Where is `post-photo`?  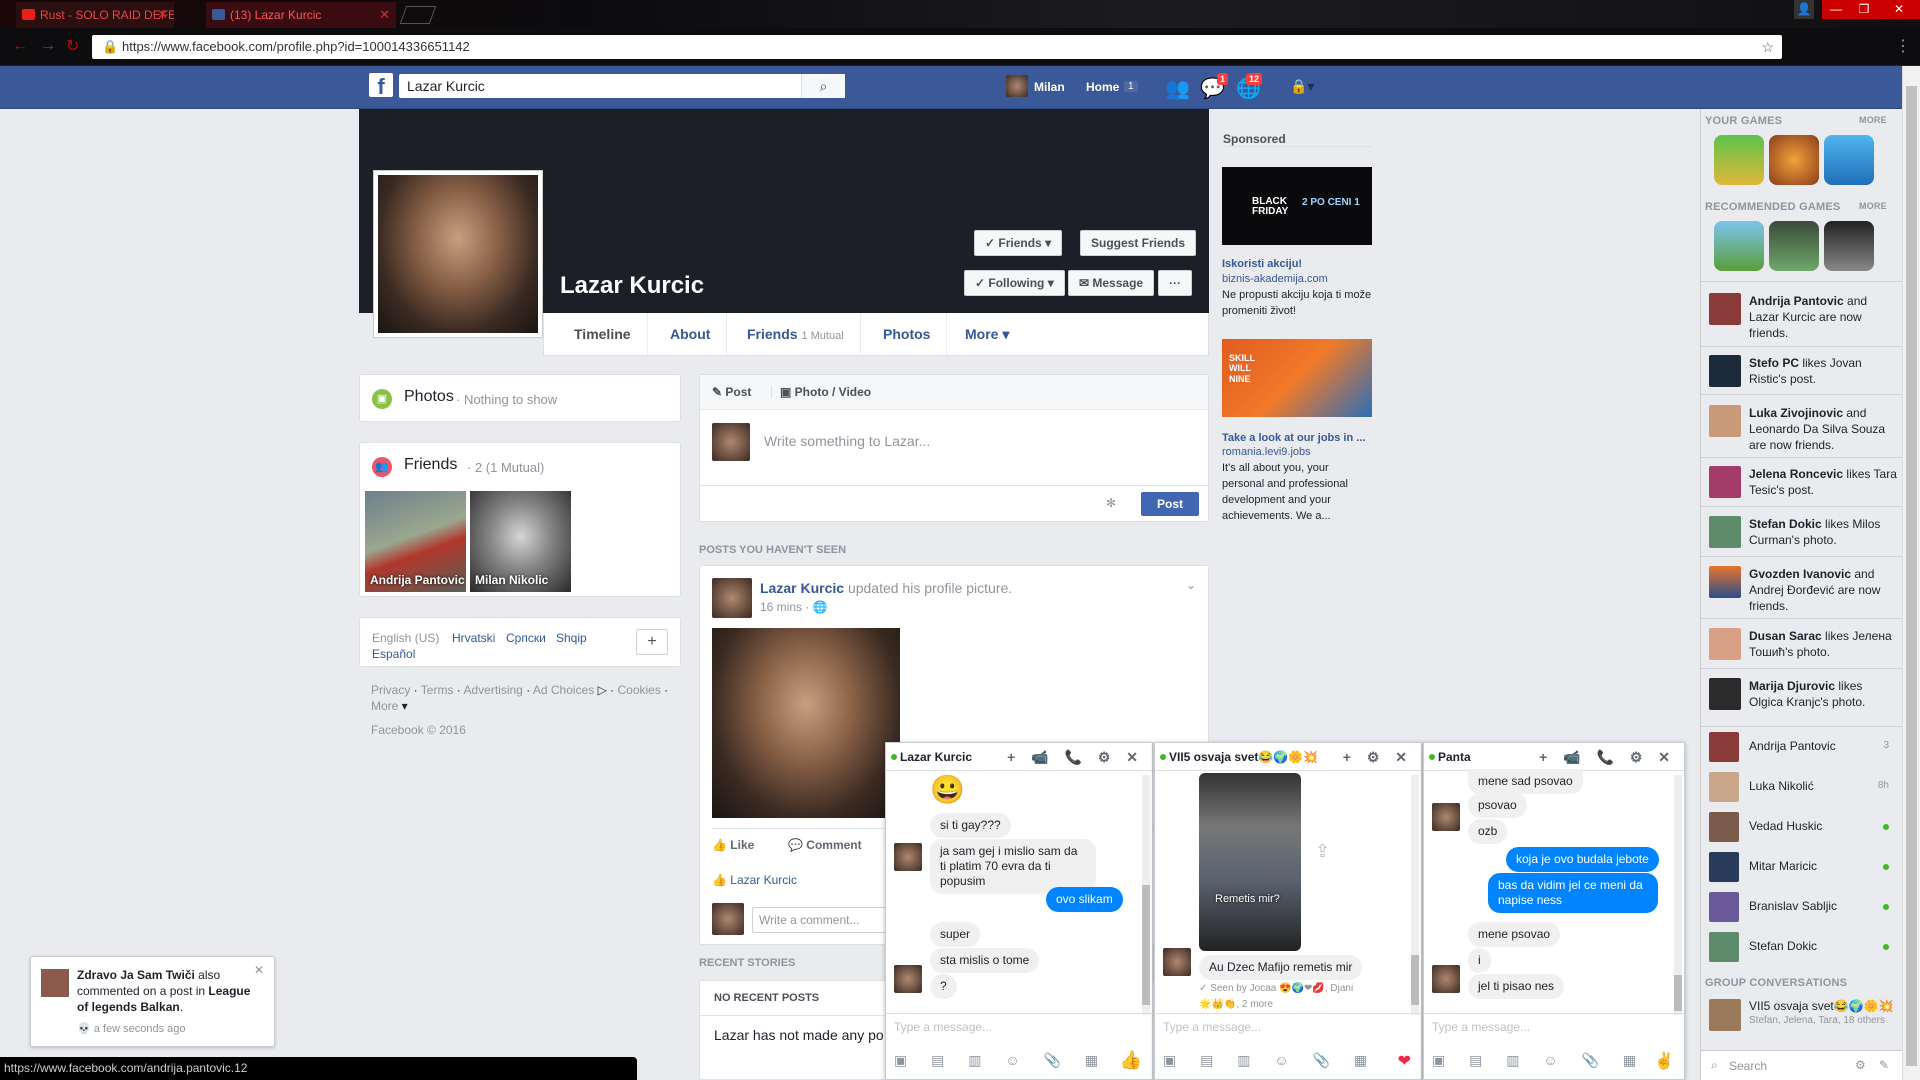 post-photo is located at coordinates (806, 723).